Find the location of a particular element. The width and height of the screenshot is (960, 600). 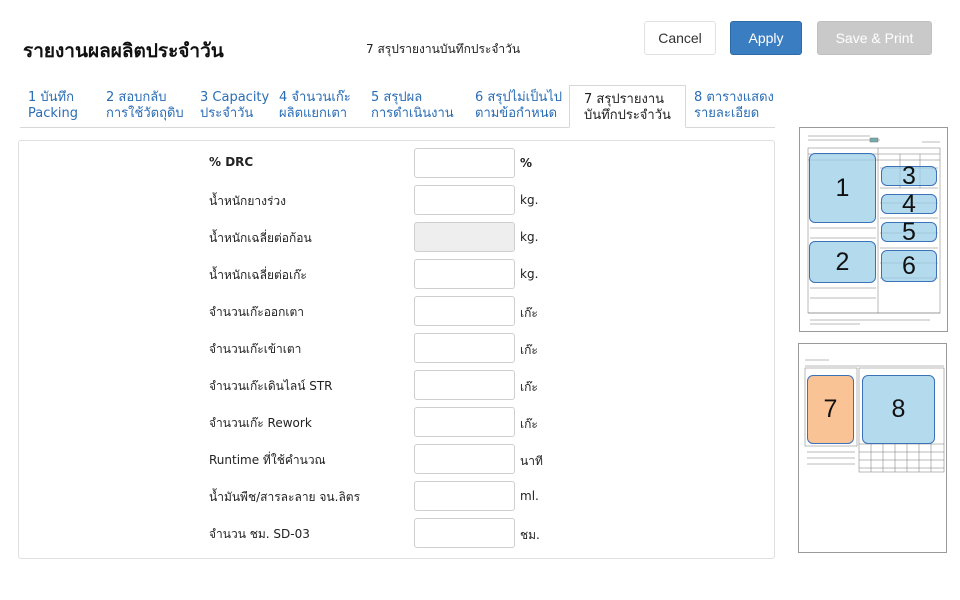

boxes-str-line-input is located at coordinates (464, 385).